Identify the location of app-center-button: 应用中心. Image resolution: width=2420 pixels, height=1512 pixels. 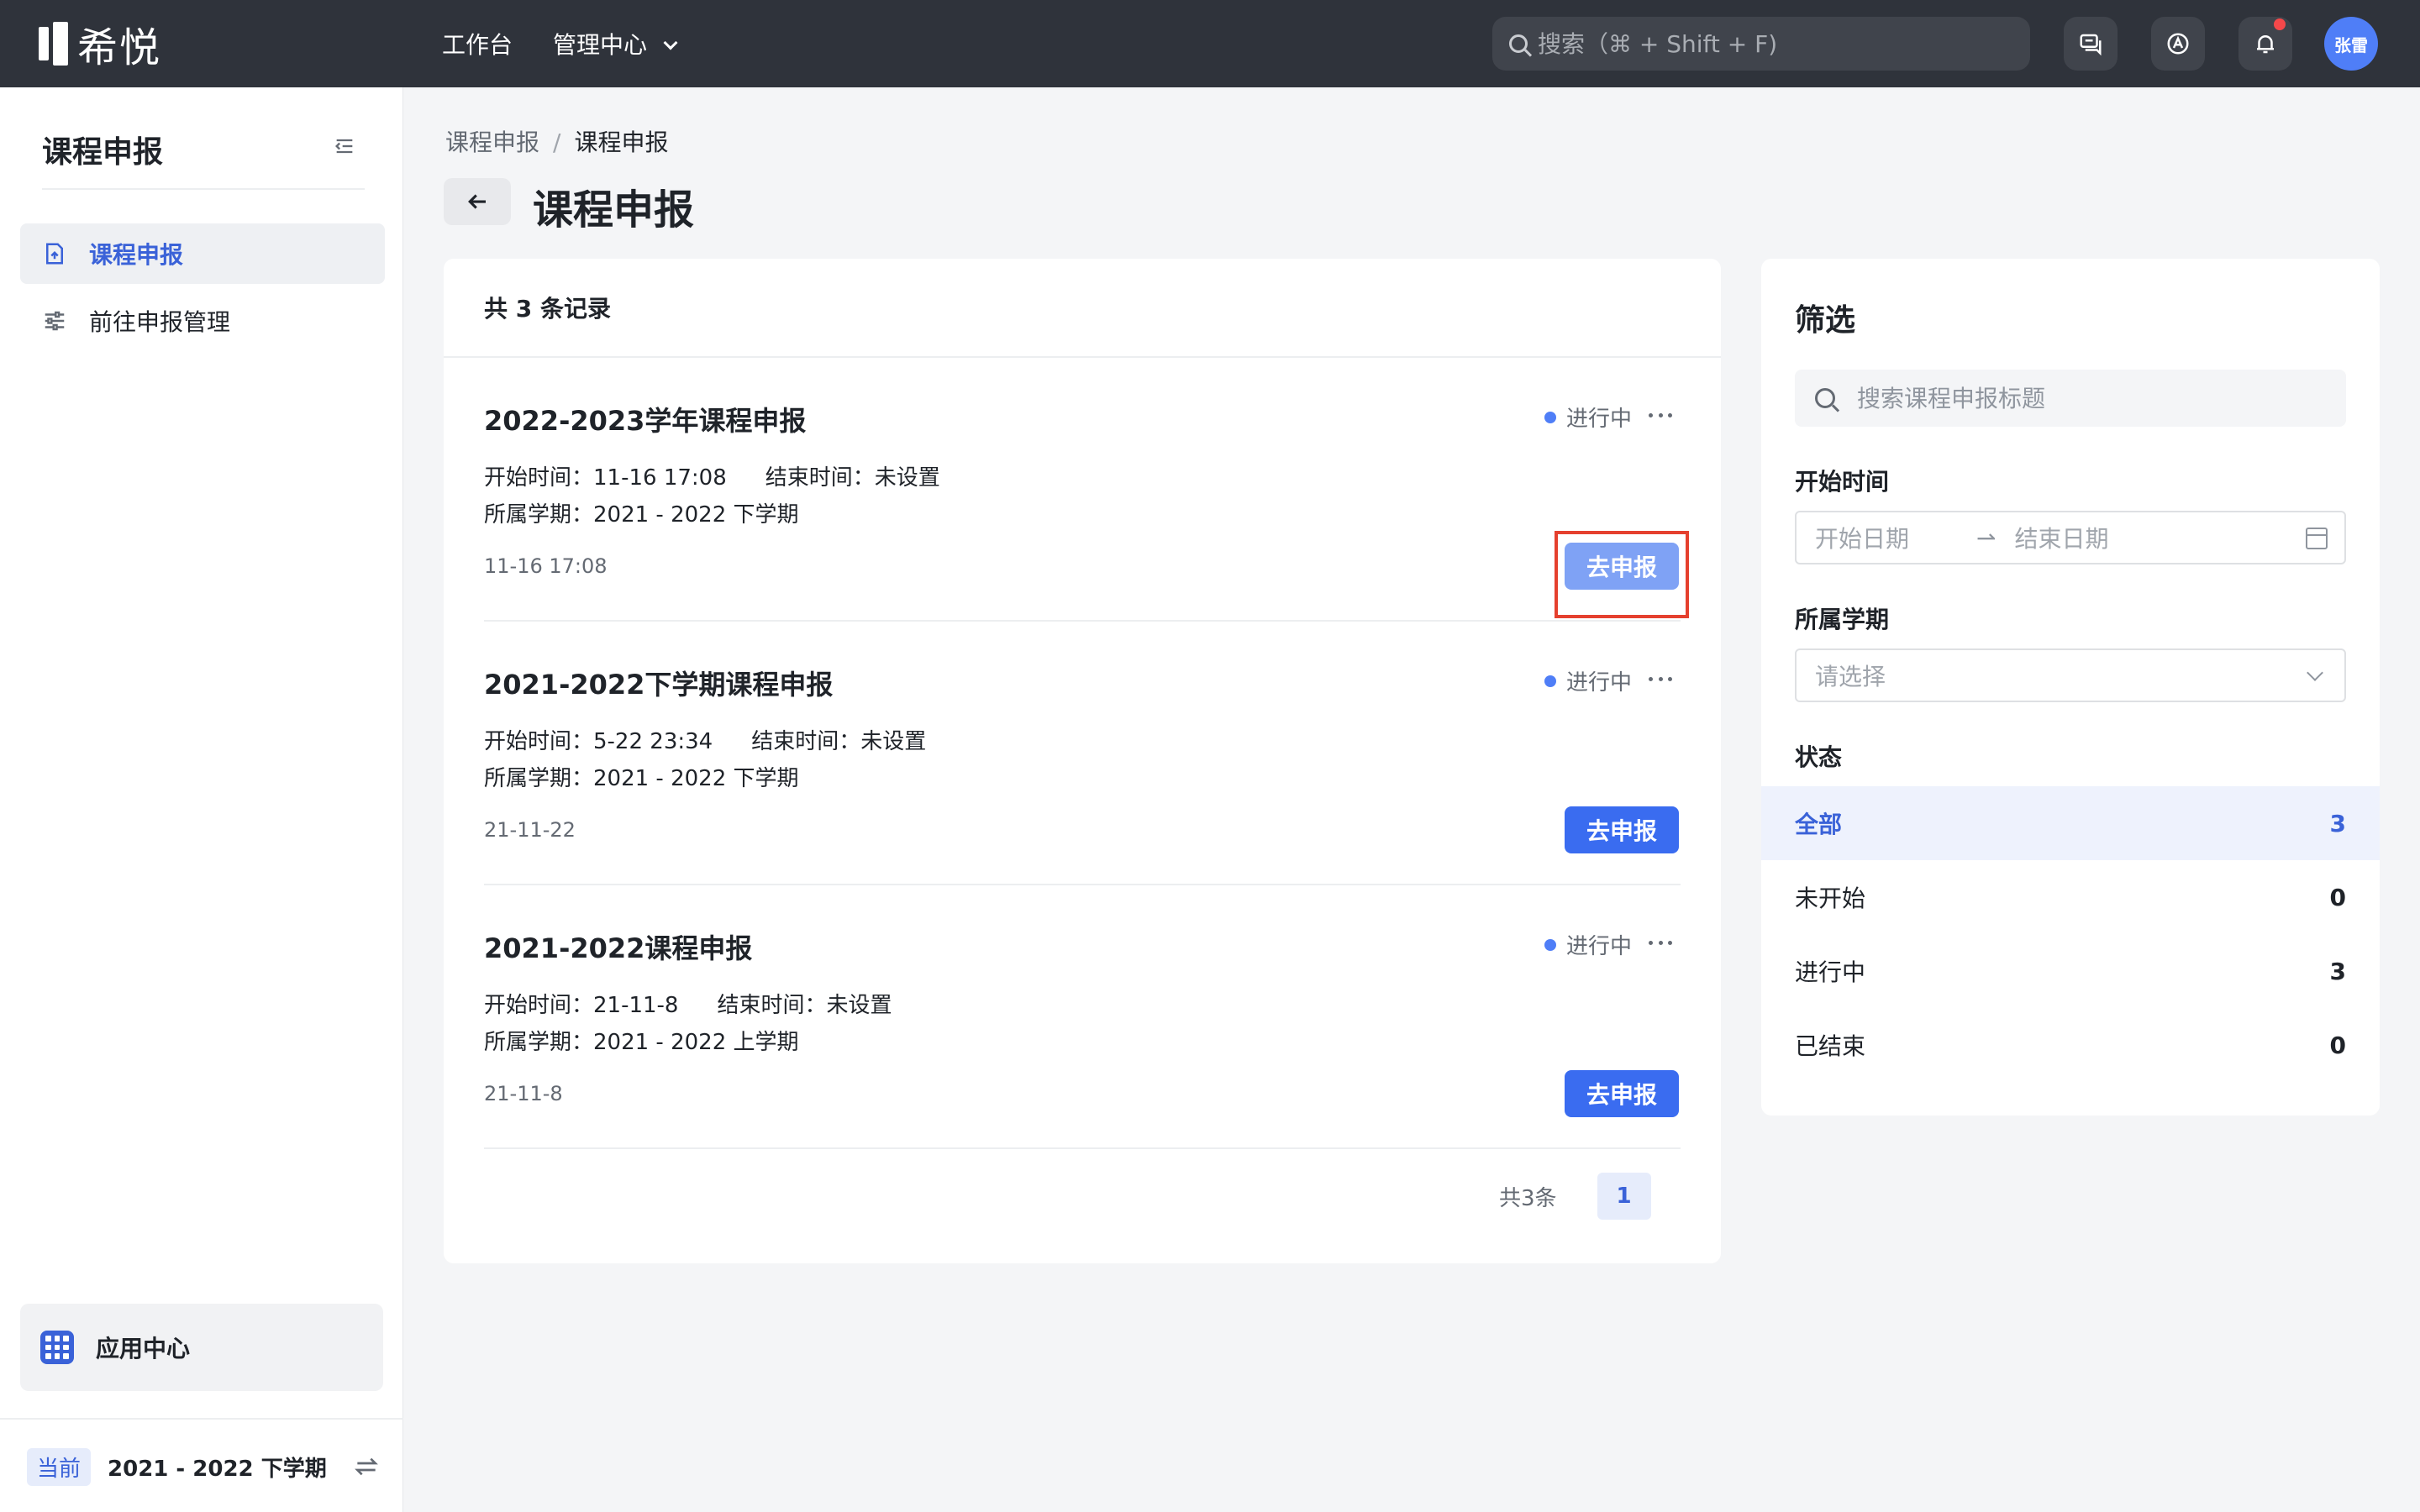
(202, 1347).